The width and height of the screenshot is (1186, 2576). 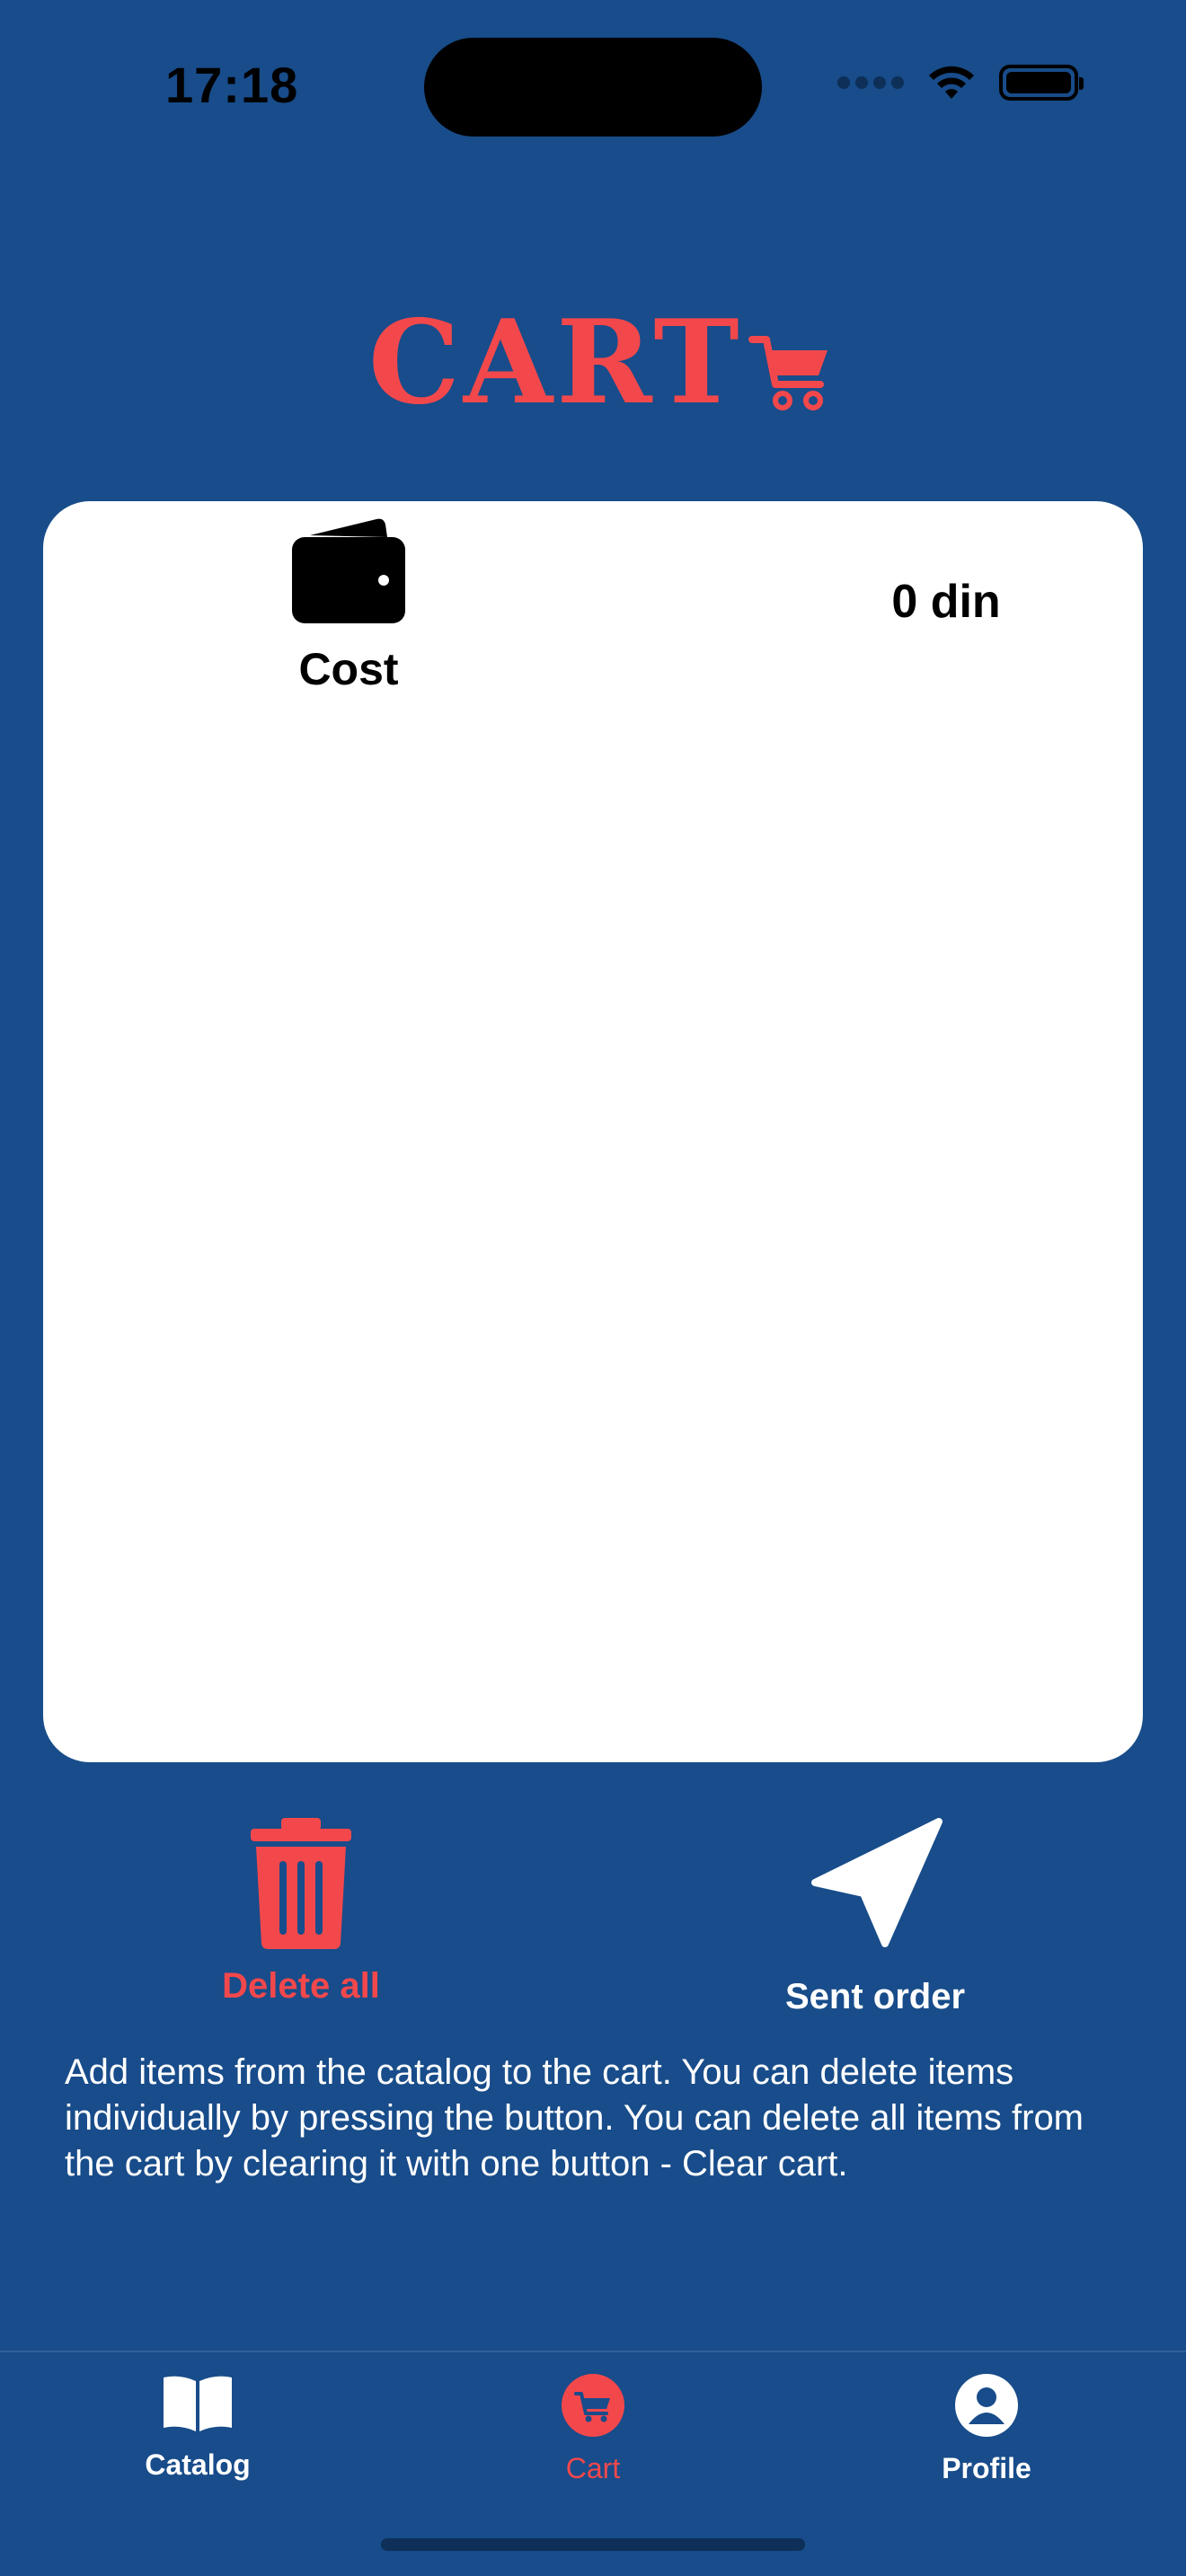 What do you see at coordinates (1041, 83) in the screenshot?
I see `battery-icon` at bounding box center [1041, 83].